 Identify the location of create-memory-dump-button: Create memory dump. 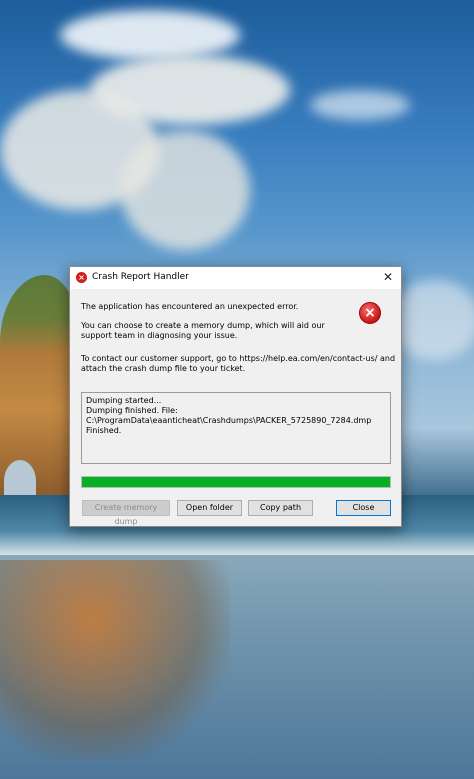
(126, 513).